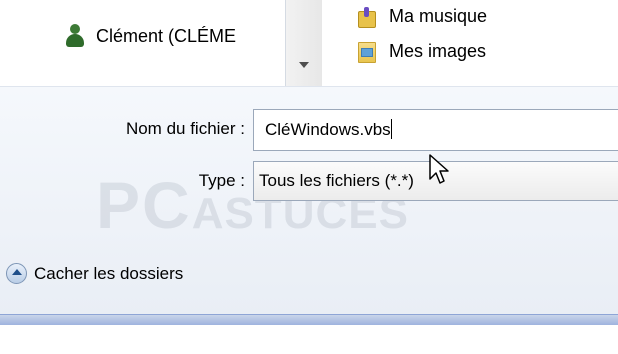 This screenshot has height=354, width=618. I want to click on nav-scrollbar, so click(304, 43).